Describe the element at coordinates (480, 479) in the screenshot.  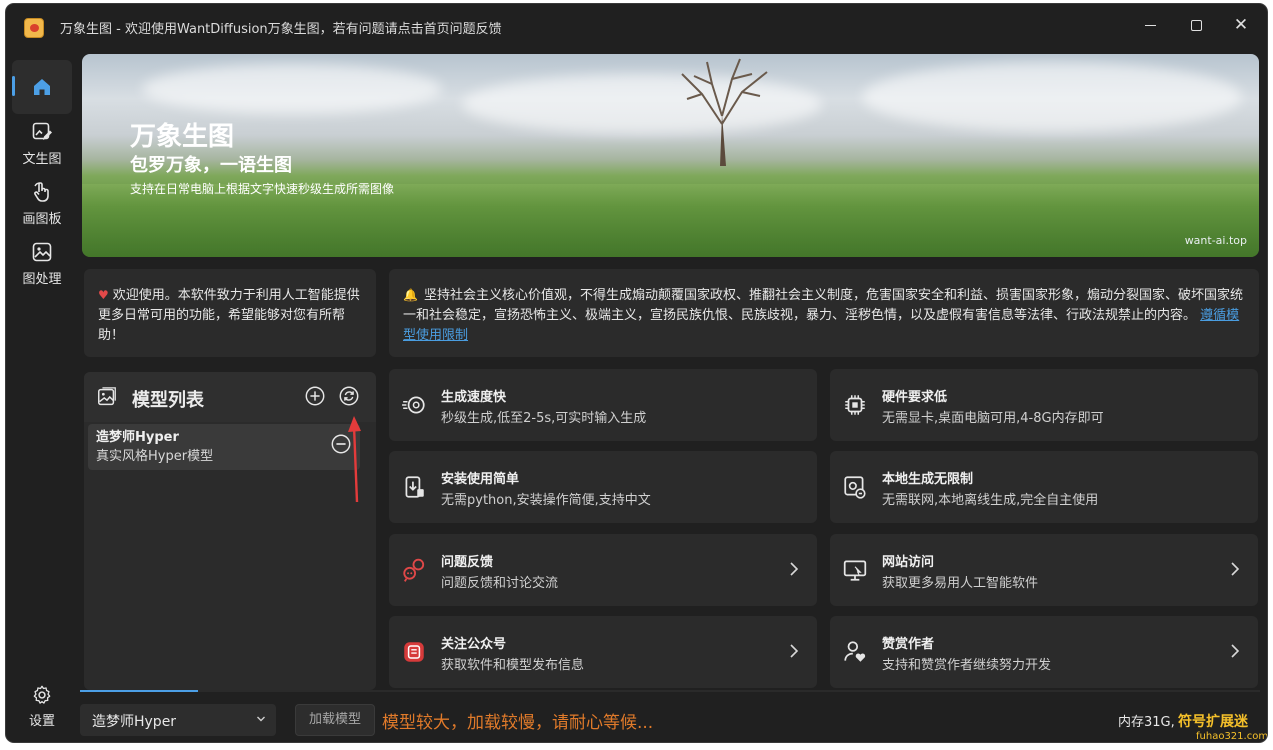
I see `feature-title: 安装使用简单` at that location.